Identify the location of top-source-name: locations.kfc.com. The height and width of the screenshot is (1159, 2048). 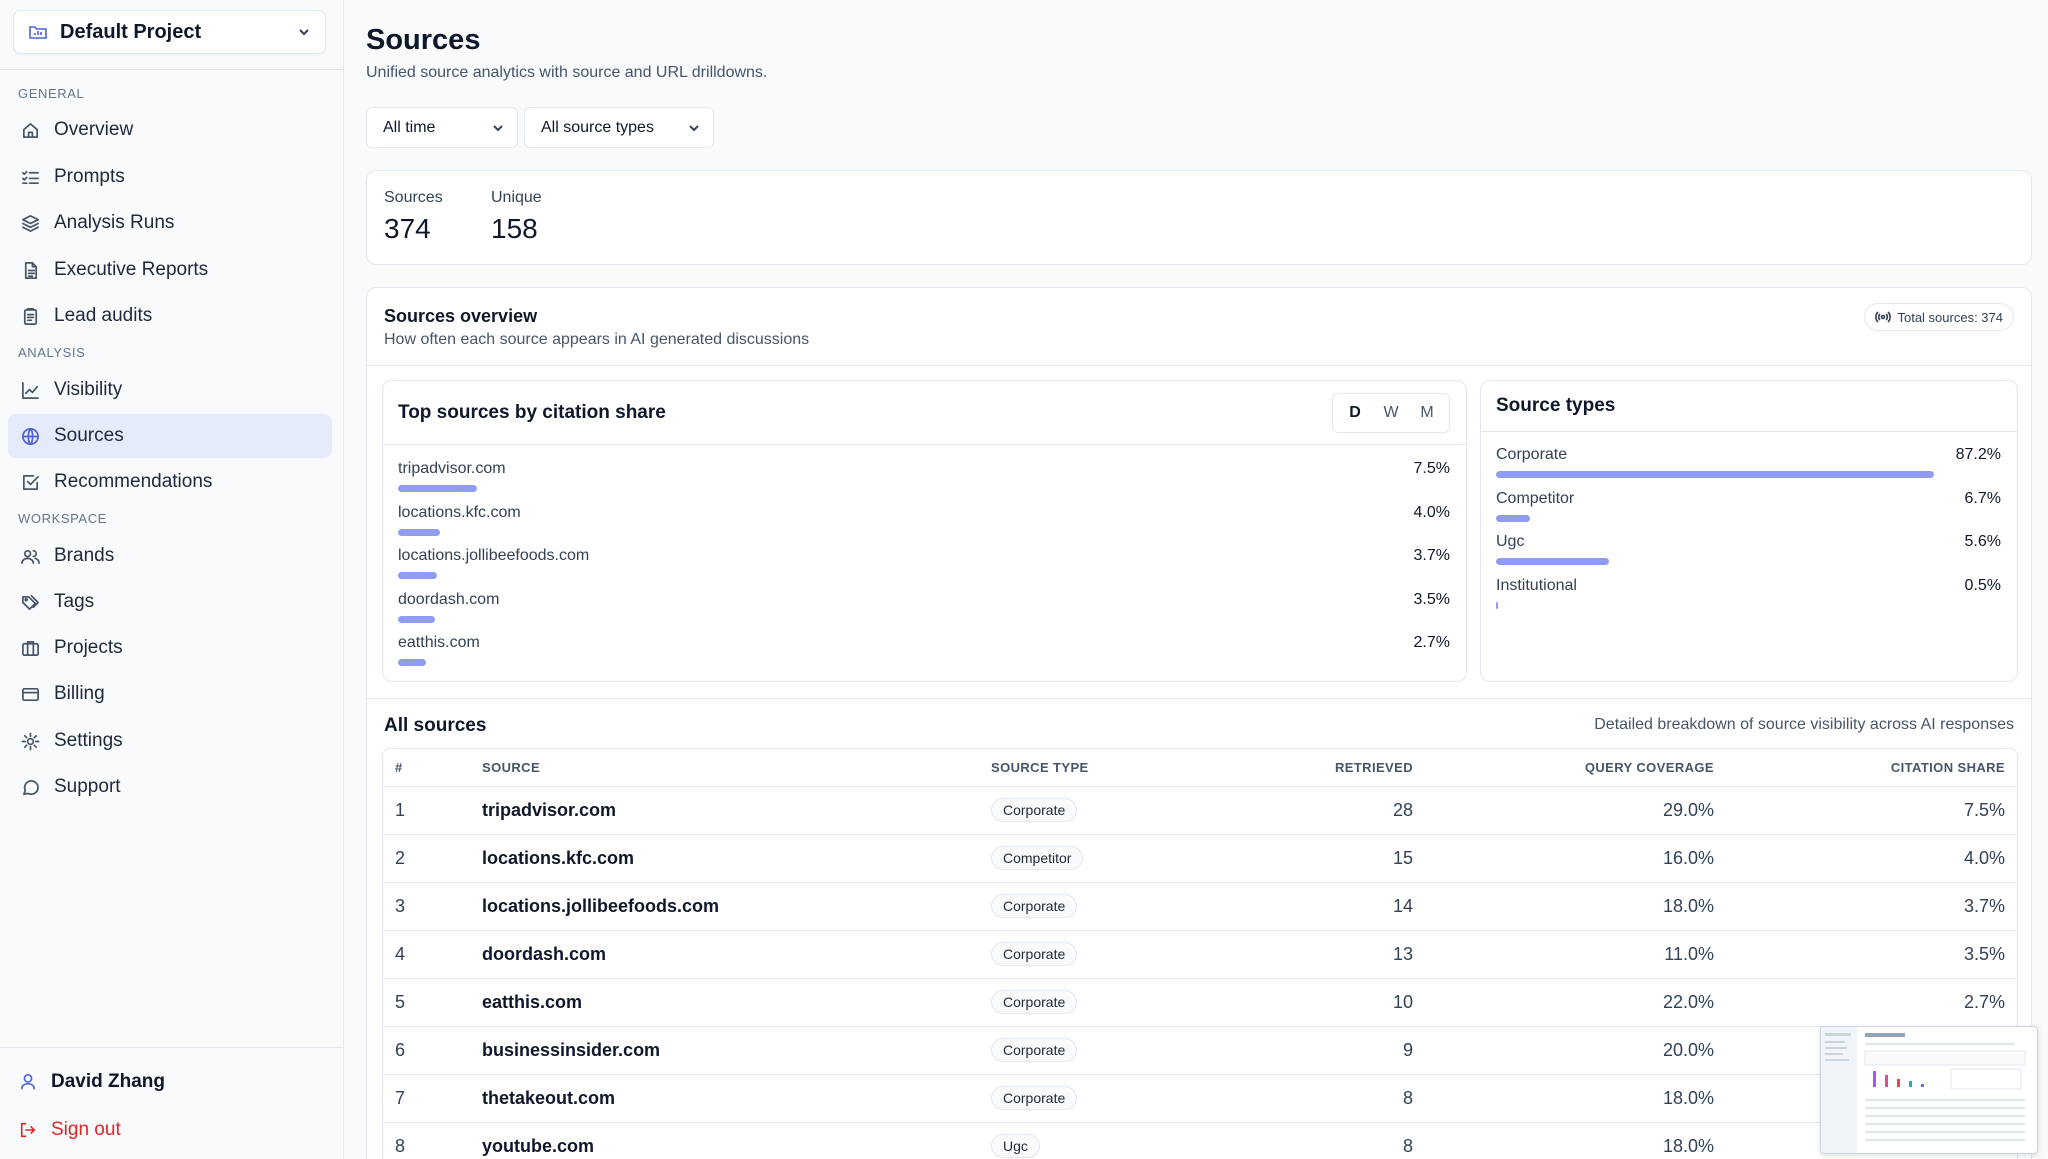
(459, 512).